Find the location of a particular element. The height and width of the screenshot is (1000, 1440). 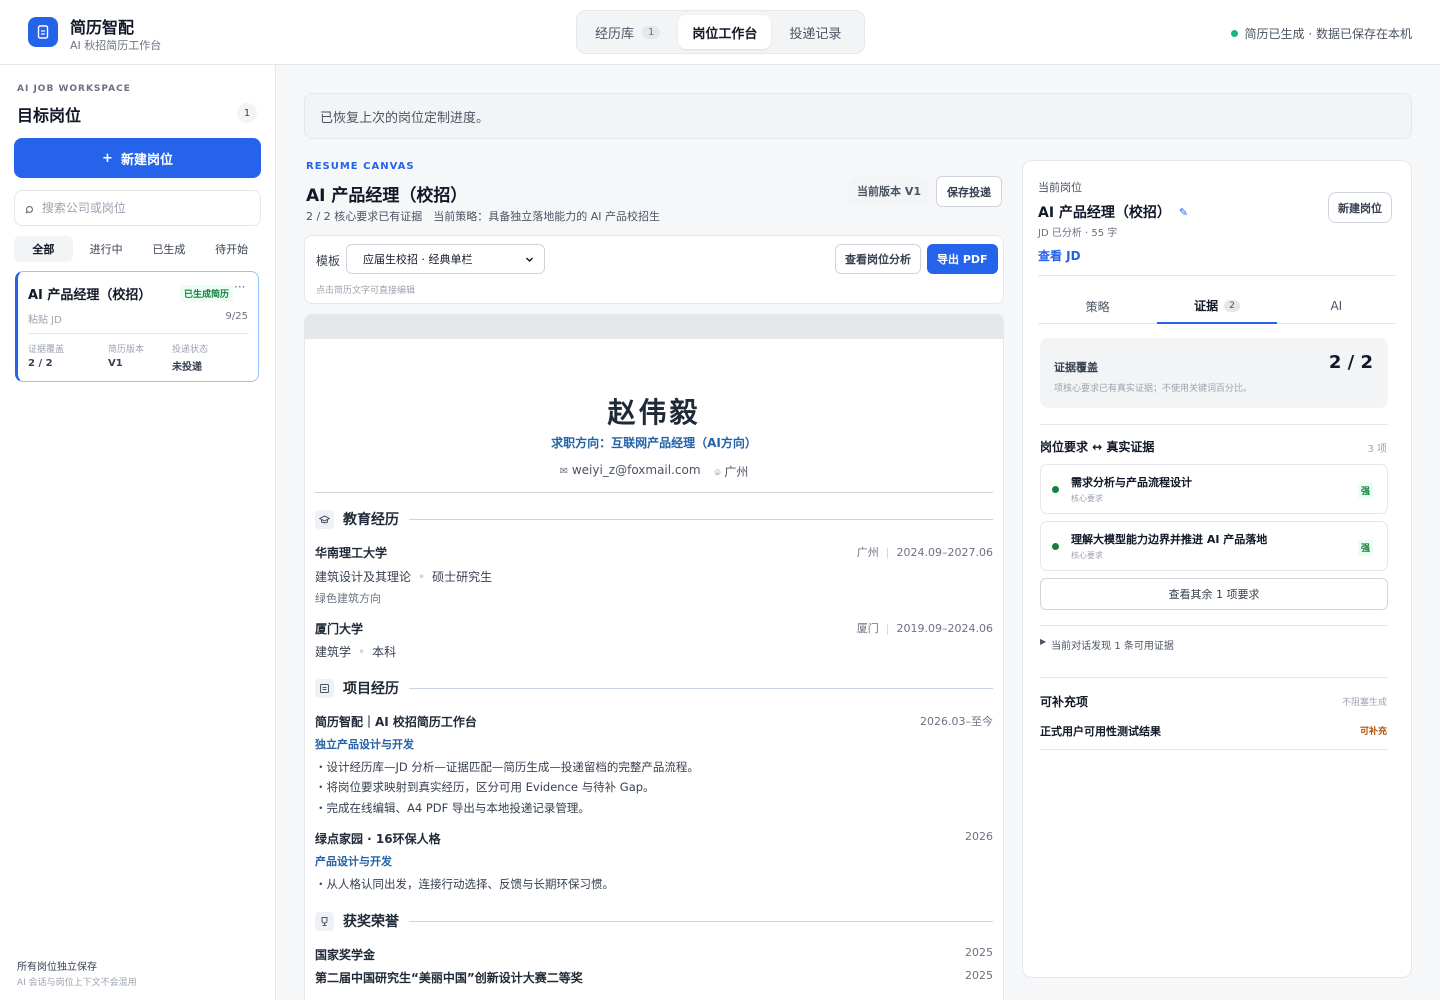

canvas-meta: 2 / 2 核心要求已有证据 当前策略：具备独立落地能力的 AI 产品校招生 is located at coordinates (483, 216).